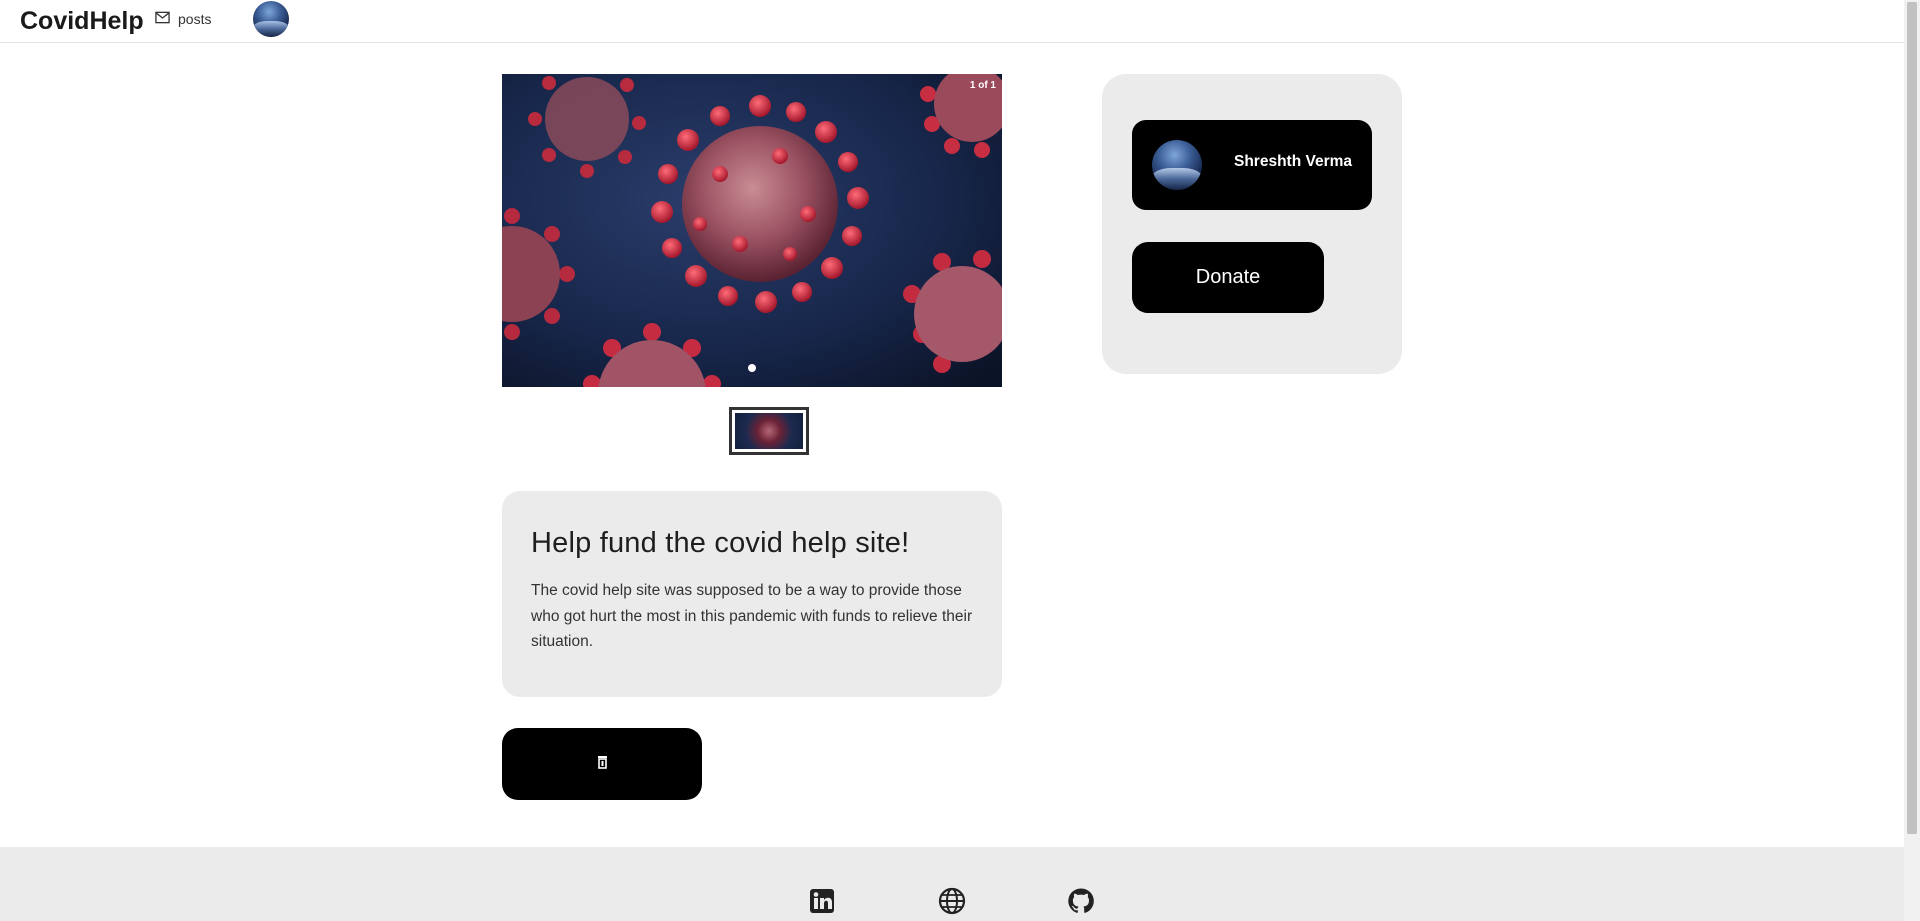 This screenshot has width=1920, height=921. I want to click on image-carousel: 1 of 1, so click(752, 230).